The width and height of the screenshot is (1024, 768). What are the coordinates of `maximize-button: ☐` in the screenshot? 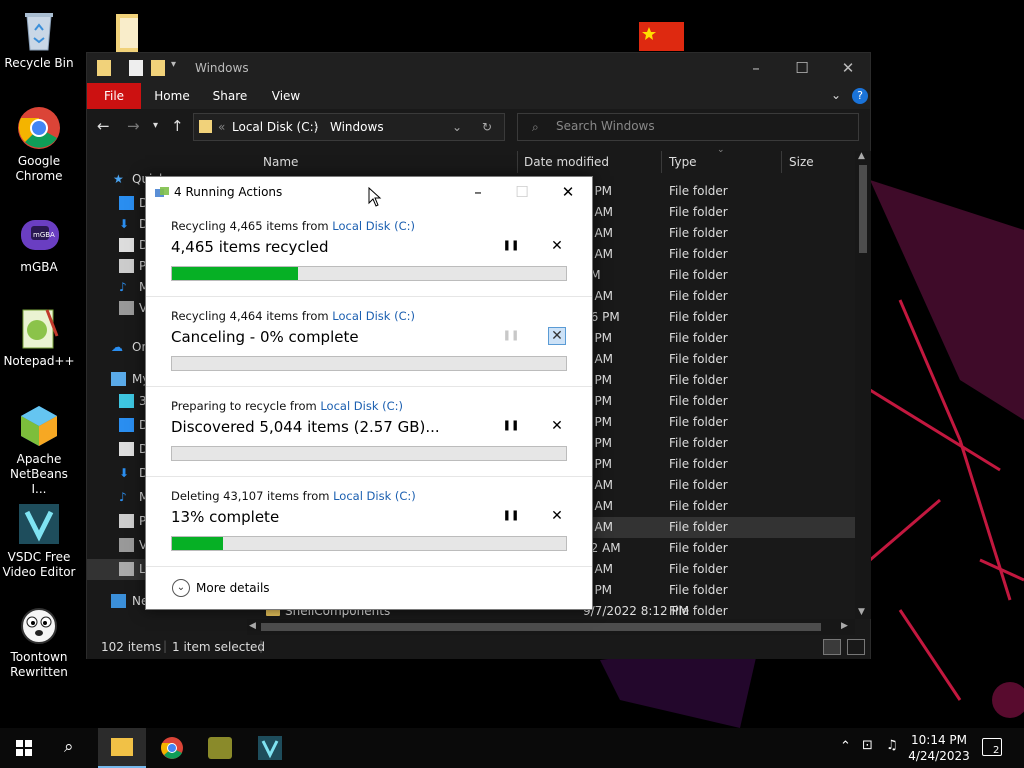 It's located at (802, 68).